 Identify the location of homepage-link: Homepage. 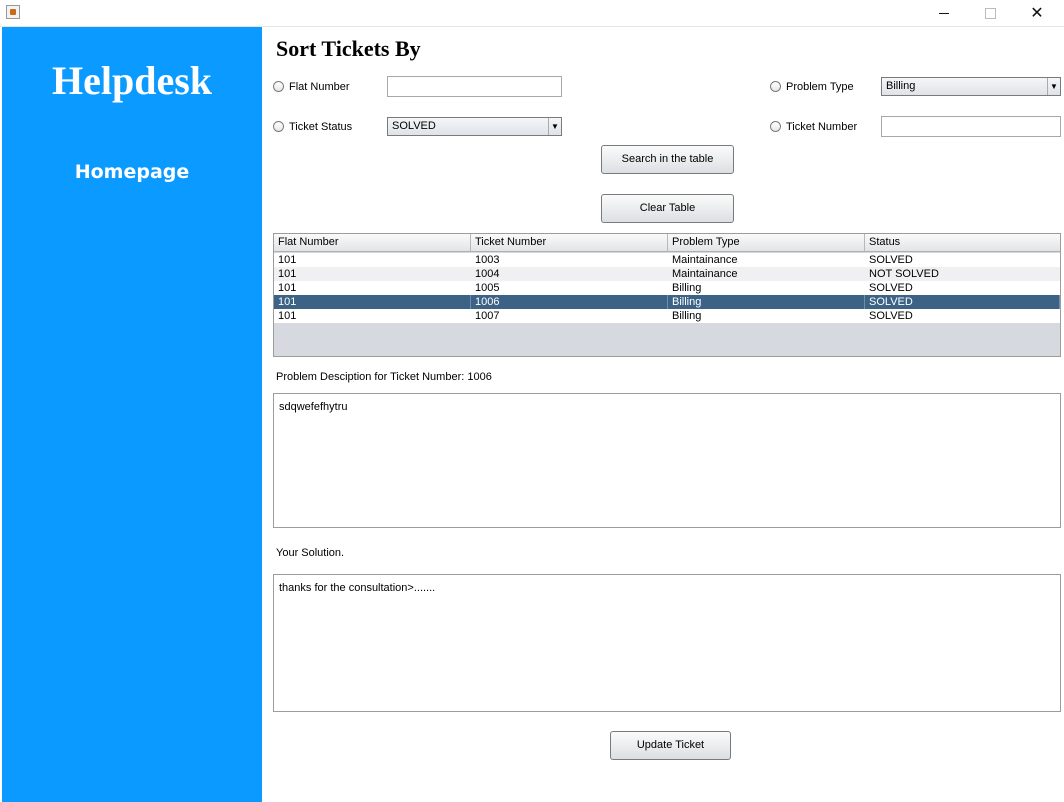
(132, 172).